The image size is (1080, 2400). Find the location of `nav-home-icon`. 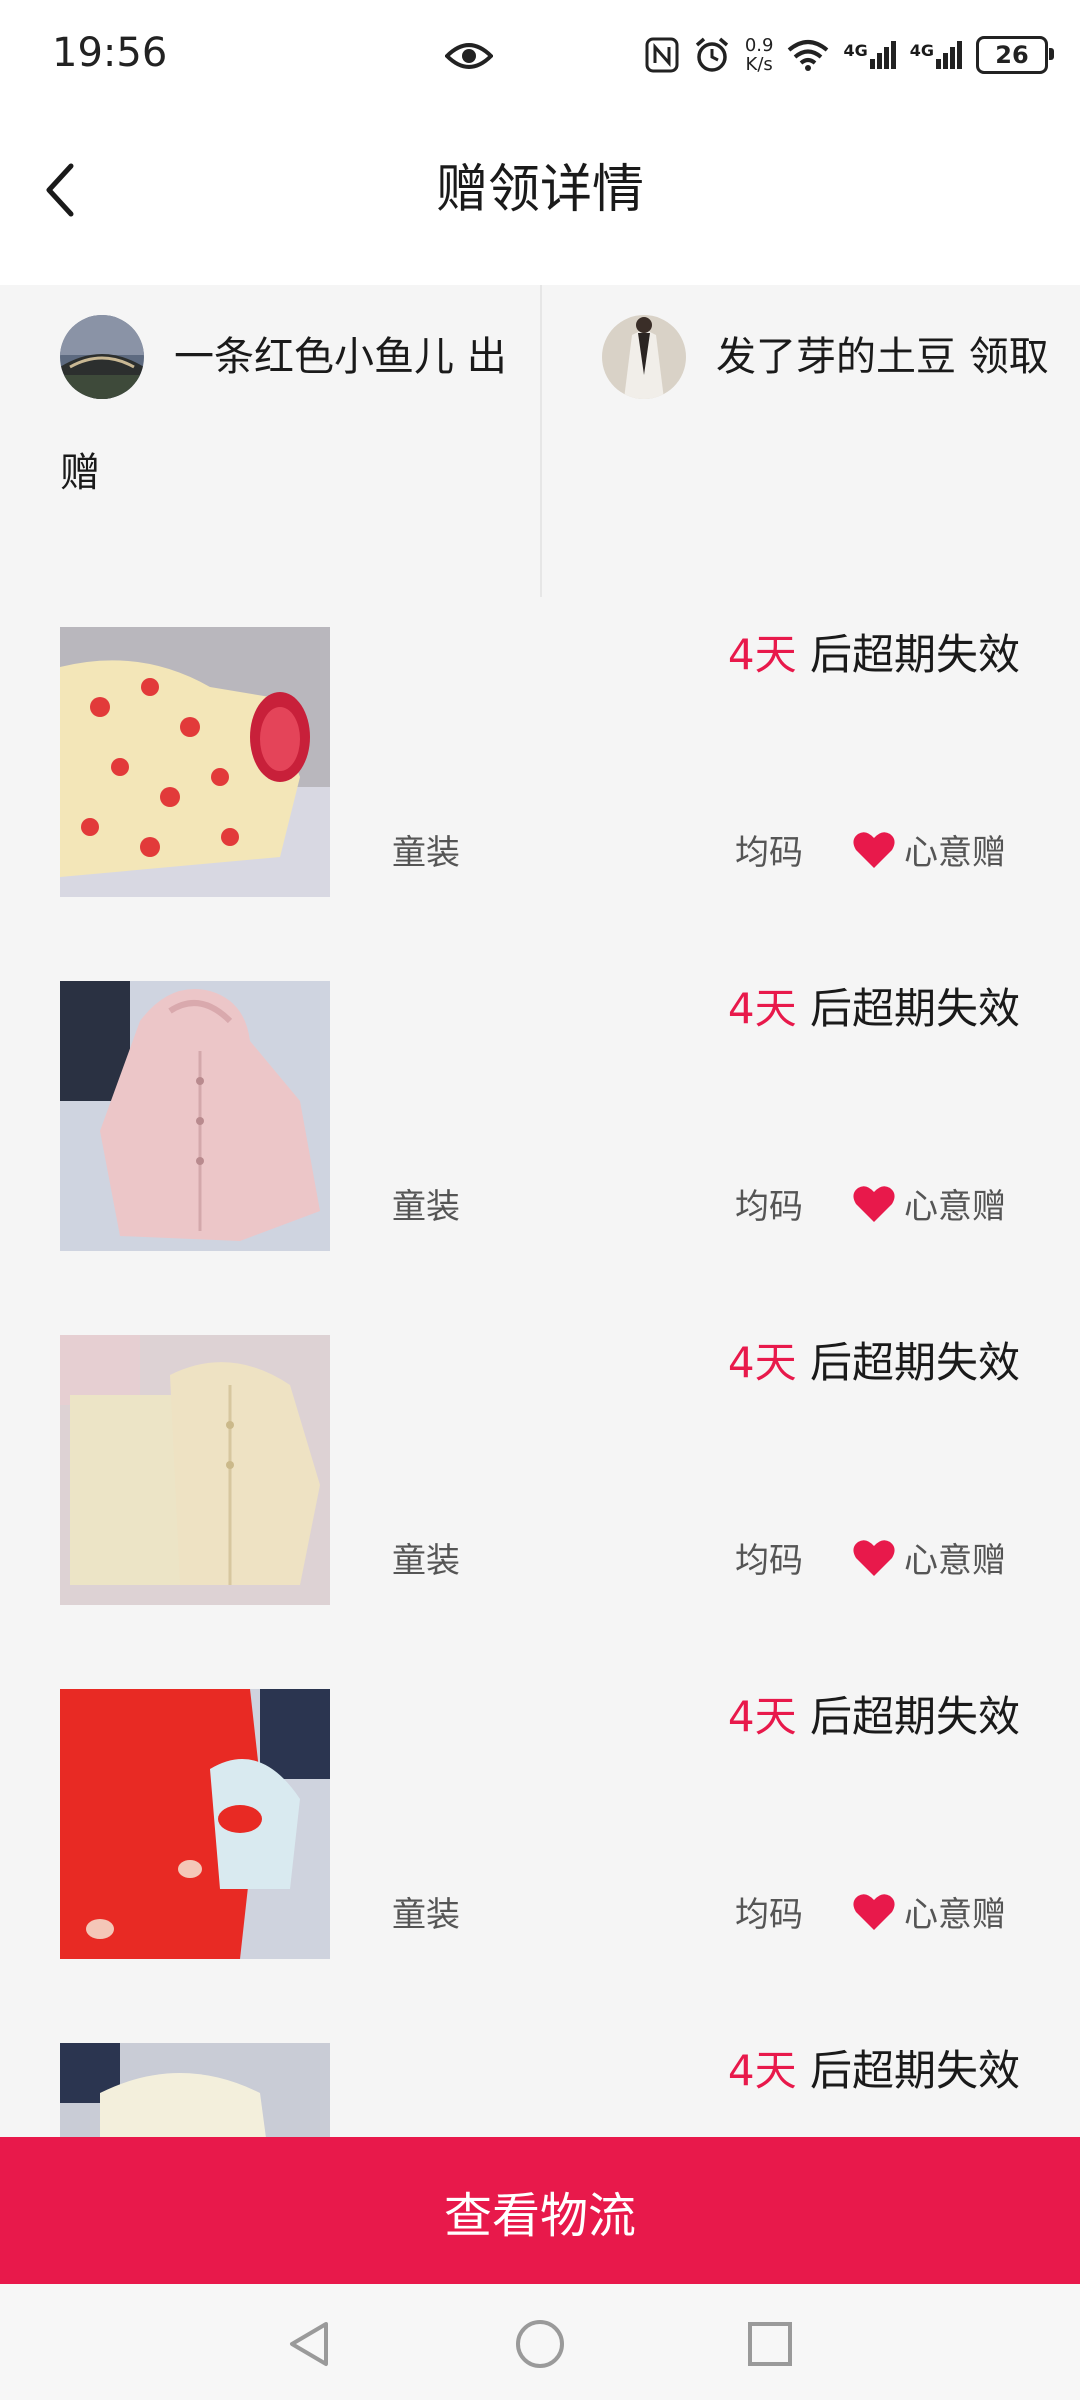

nav-home-icon is located at coordinates (540, 2344).